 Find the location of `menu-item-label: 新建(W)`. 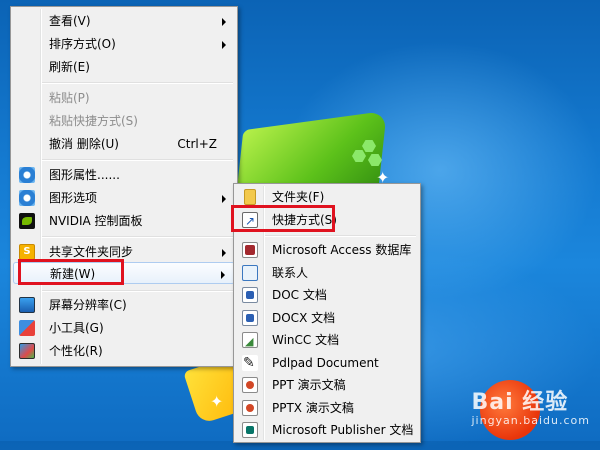

menu-item-label: 新建(W) is located at coordinates (73, 274).